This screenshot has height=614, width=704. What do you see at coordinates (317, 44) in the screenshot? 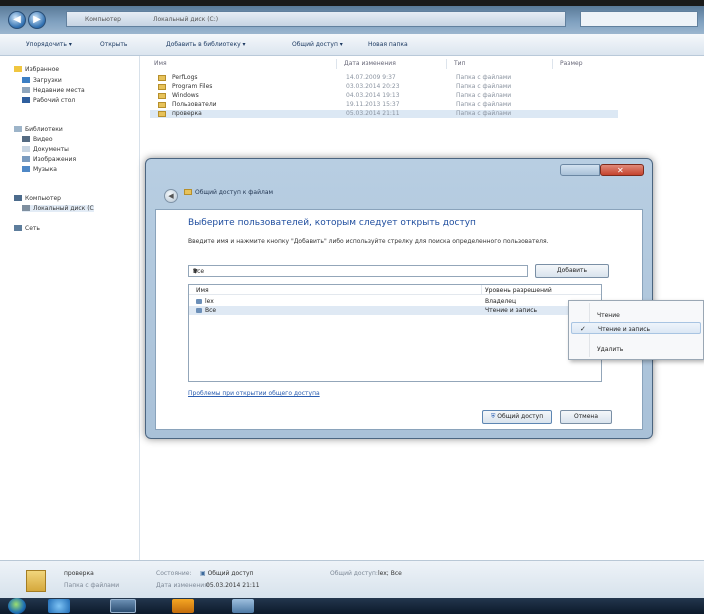
I see `share-menu-button: Общий доступ ▾` at bounding box center [317, 44].